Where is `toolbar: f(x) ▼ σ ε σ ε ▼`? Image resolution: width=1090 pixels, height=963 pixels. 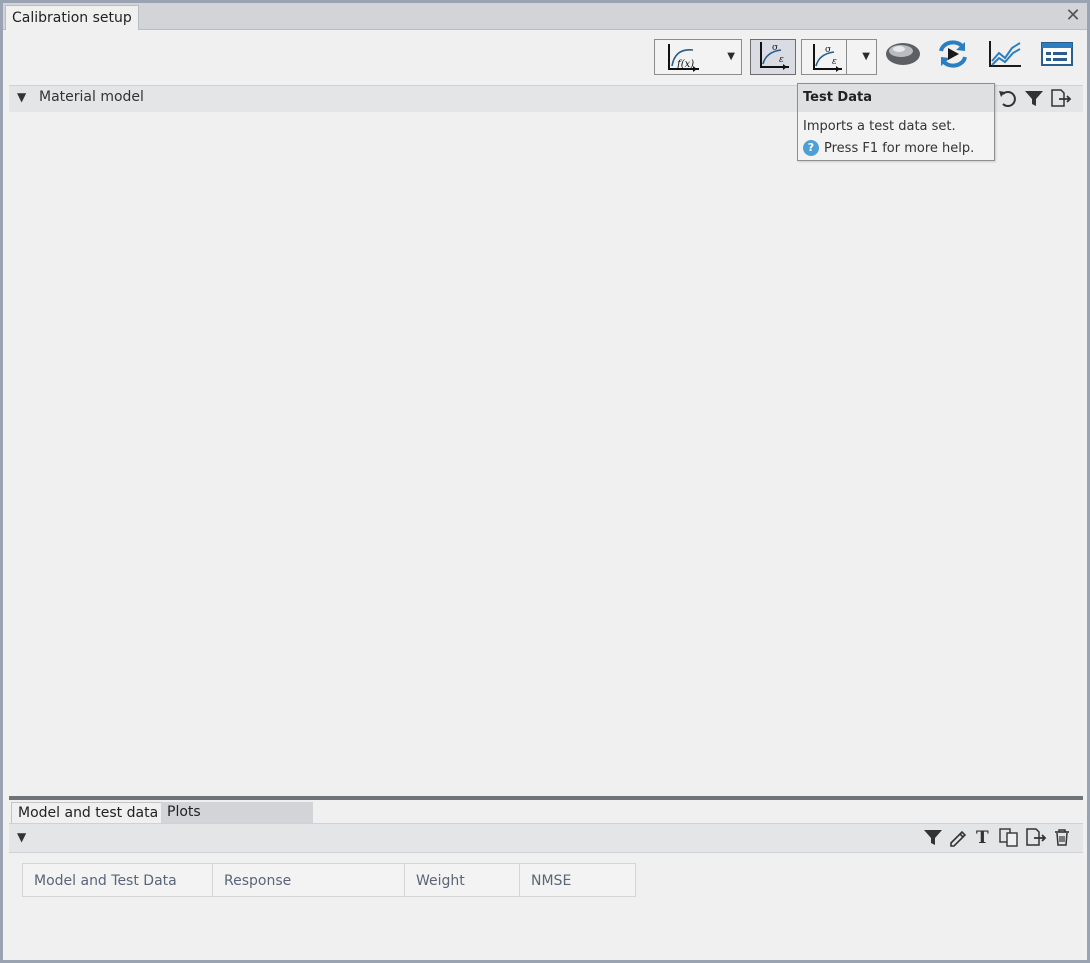 toolbar: f(x) ▼ σ ε σ ε ▼ is located at coordinates (545, 59).